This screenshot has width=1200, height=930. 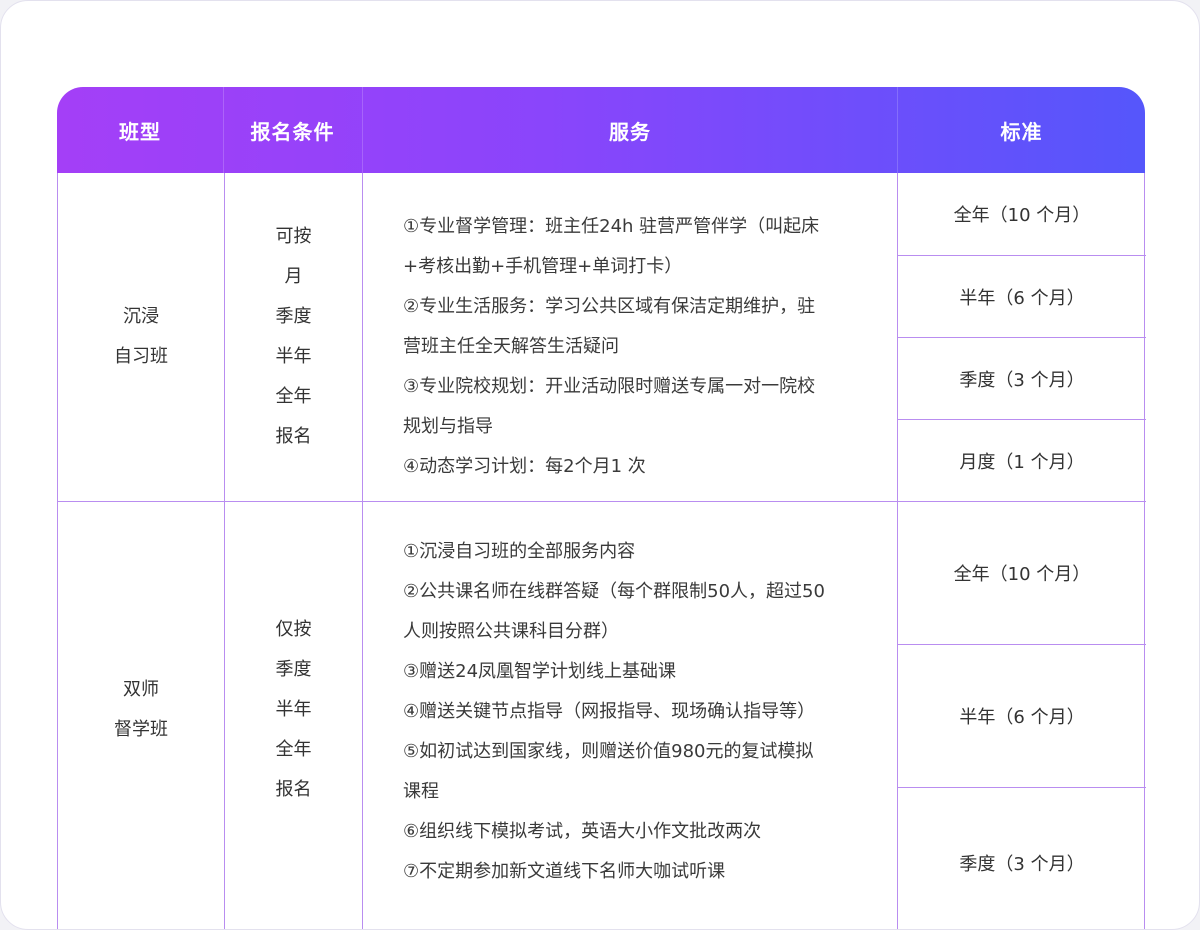 What do you see at coordinates (519, 551) in the screenshot?
I see `service-line: ①沉浸自习班的全部服务内容` at bounding box center [519, 551].